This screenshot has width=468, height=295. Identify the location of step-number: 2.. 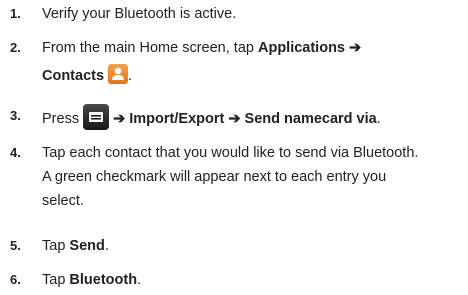
(15, 47).